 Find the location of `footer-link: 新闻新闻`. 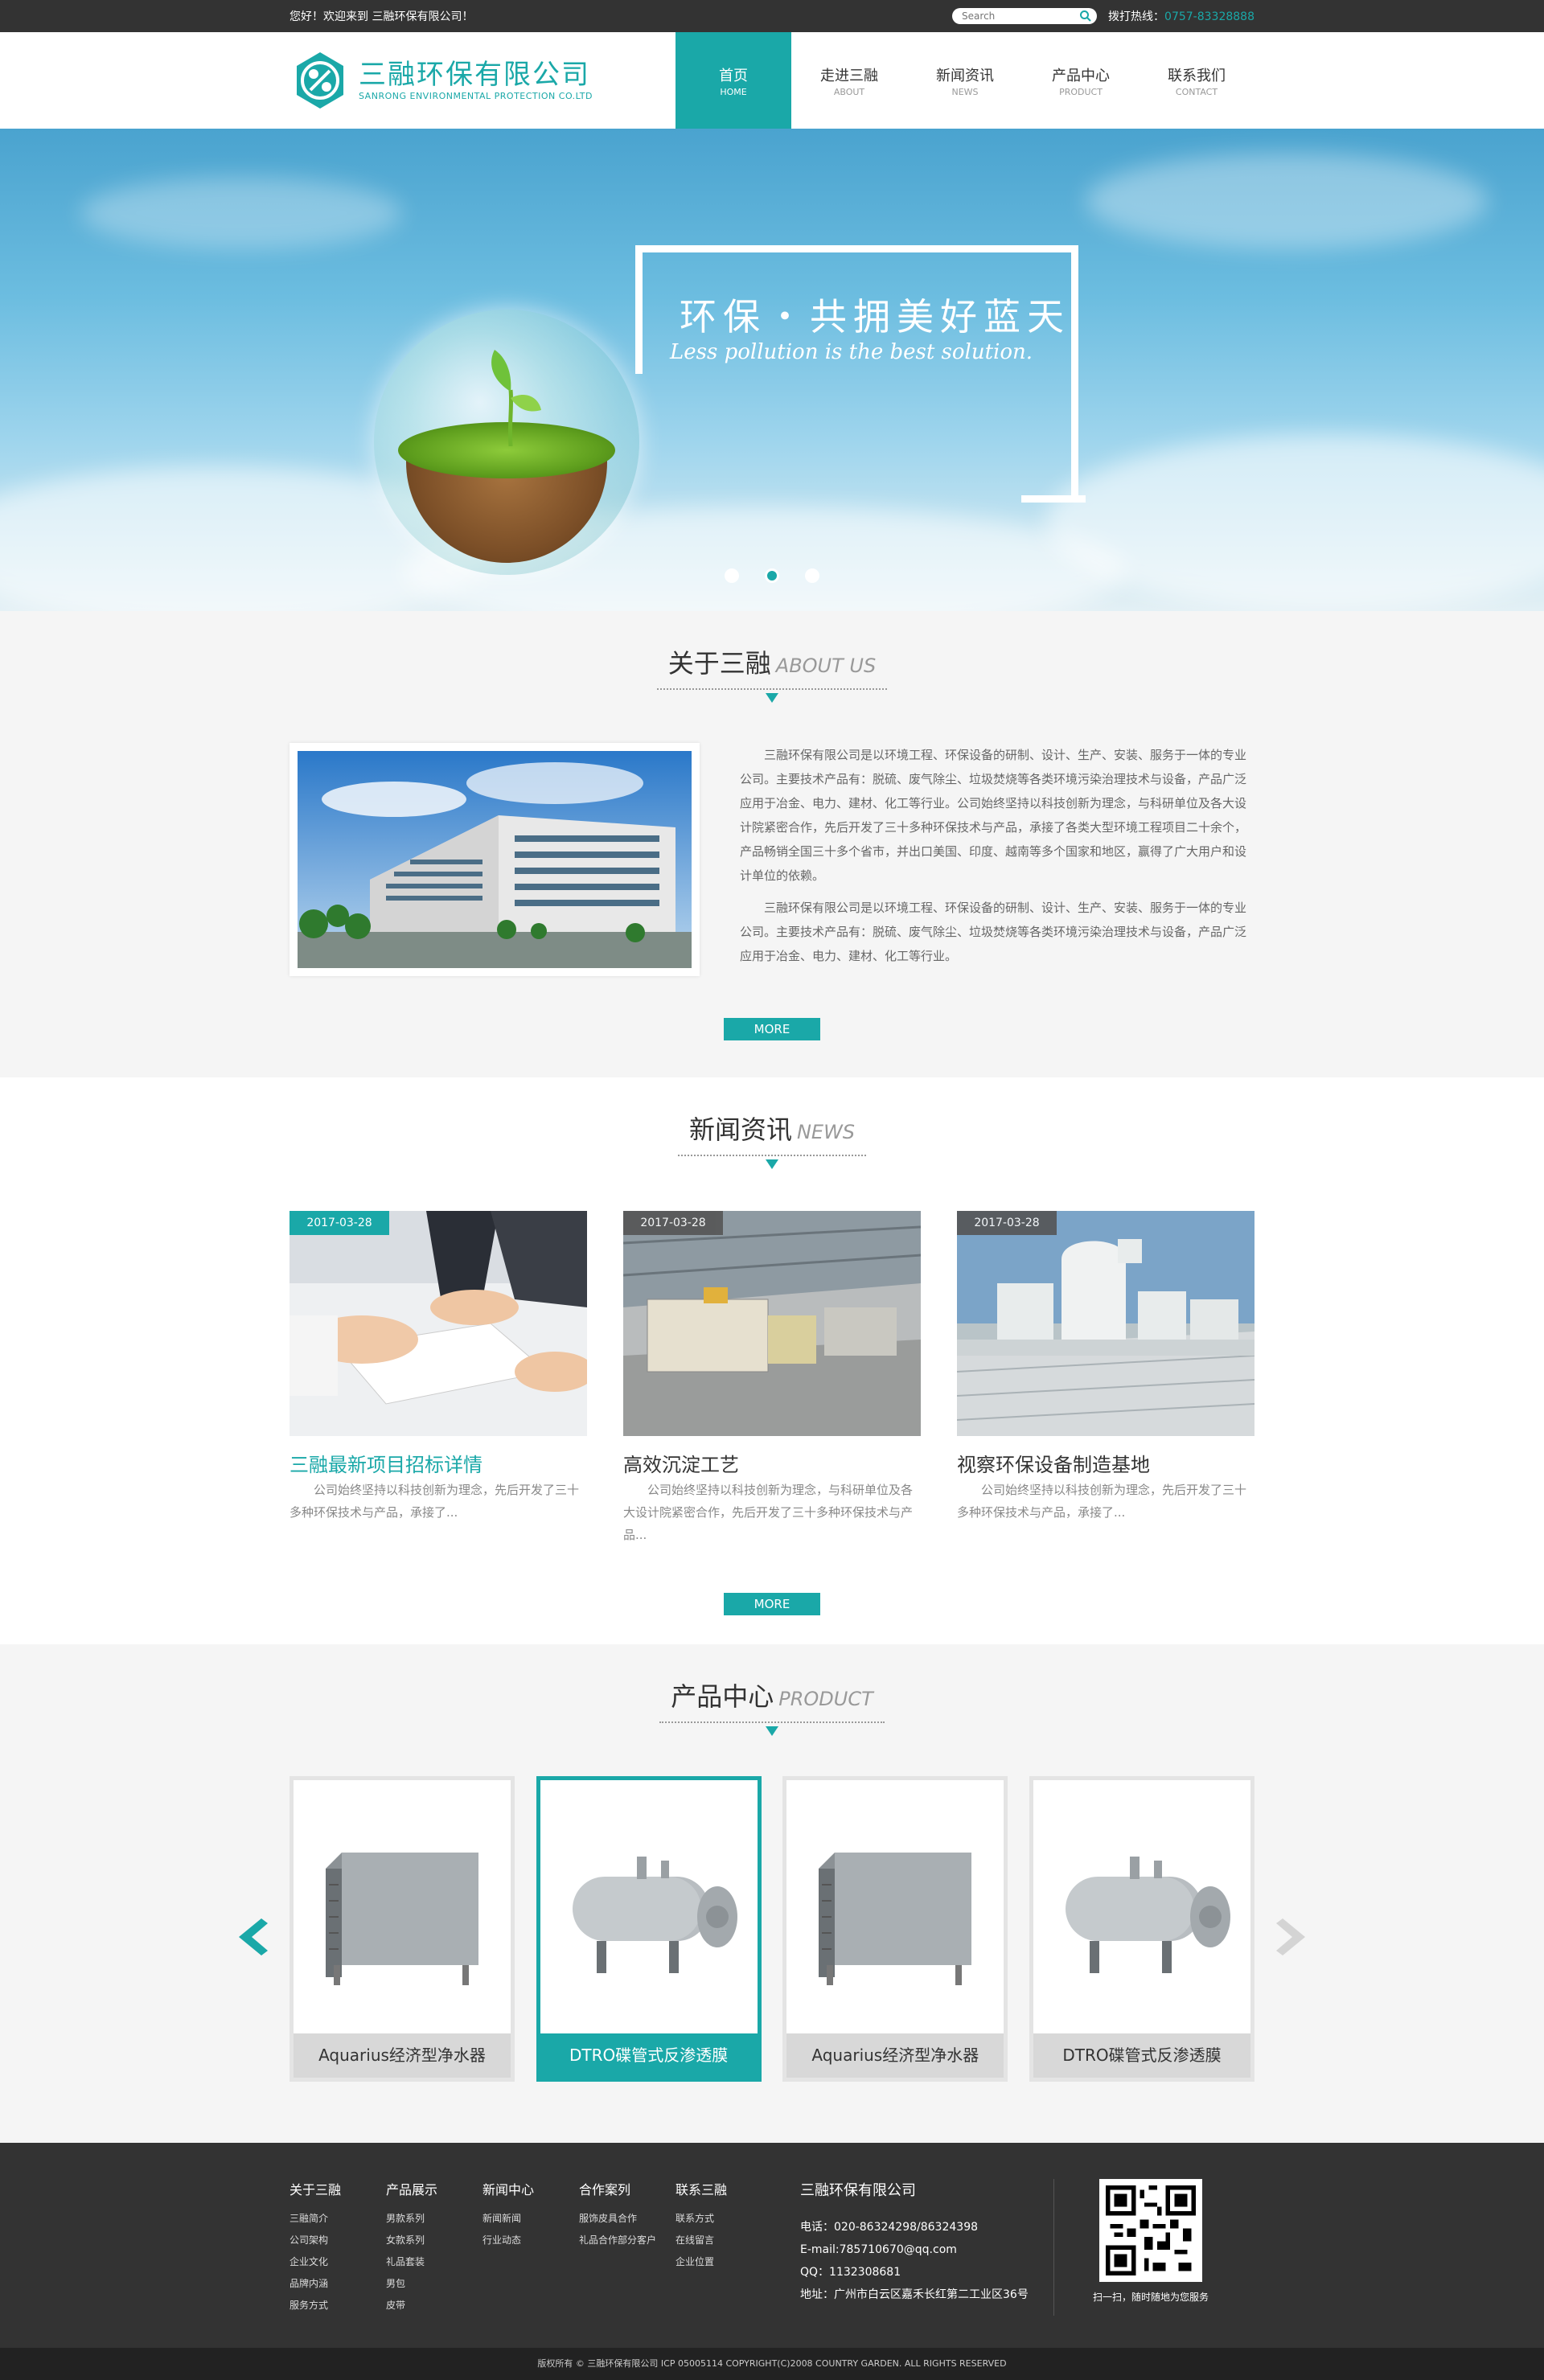

footer-link: 新闻新闻 is located at coordinates (530, 2219).